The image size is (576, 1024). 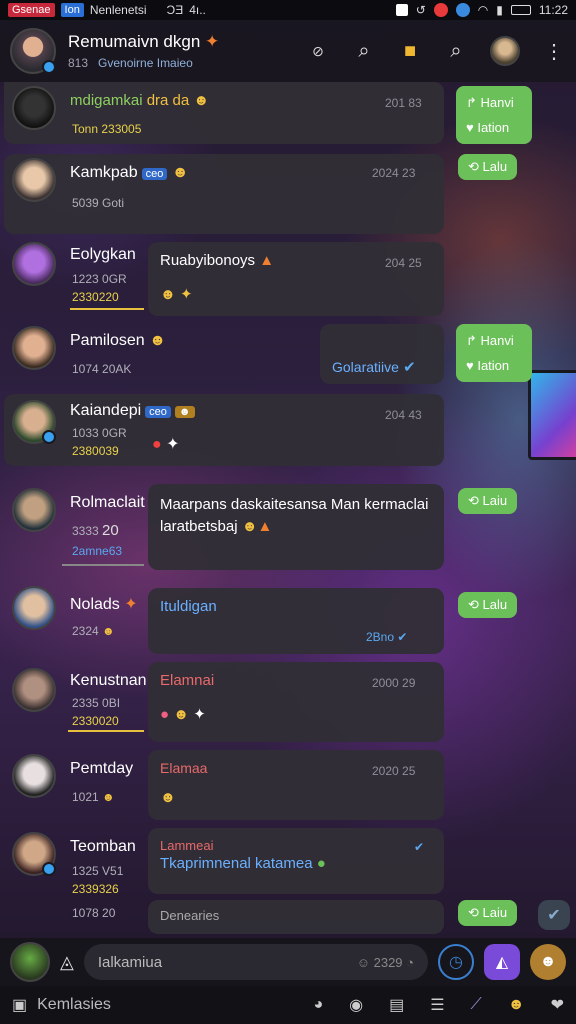 I want to click on notification-icon, so click(x=401, y=10).